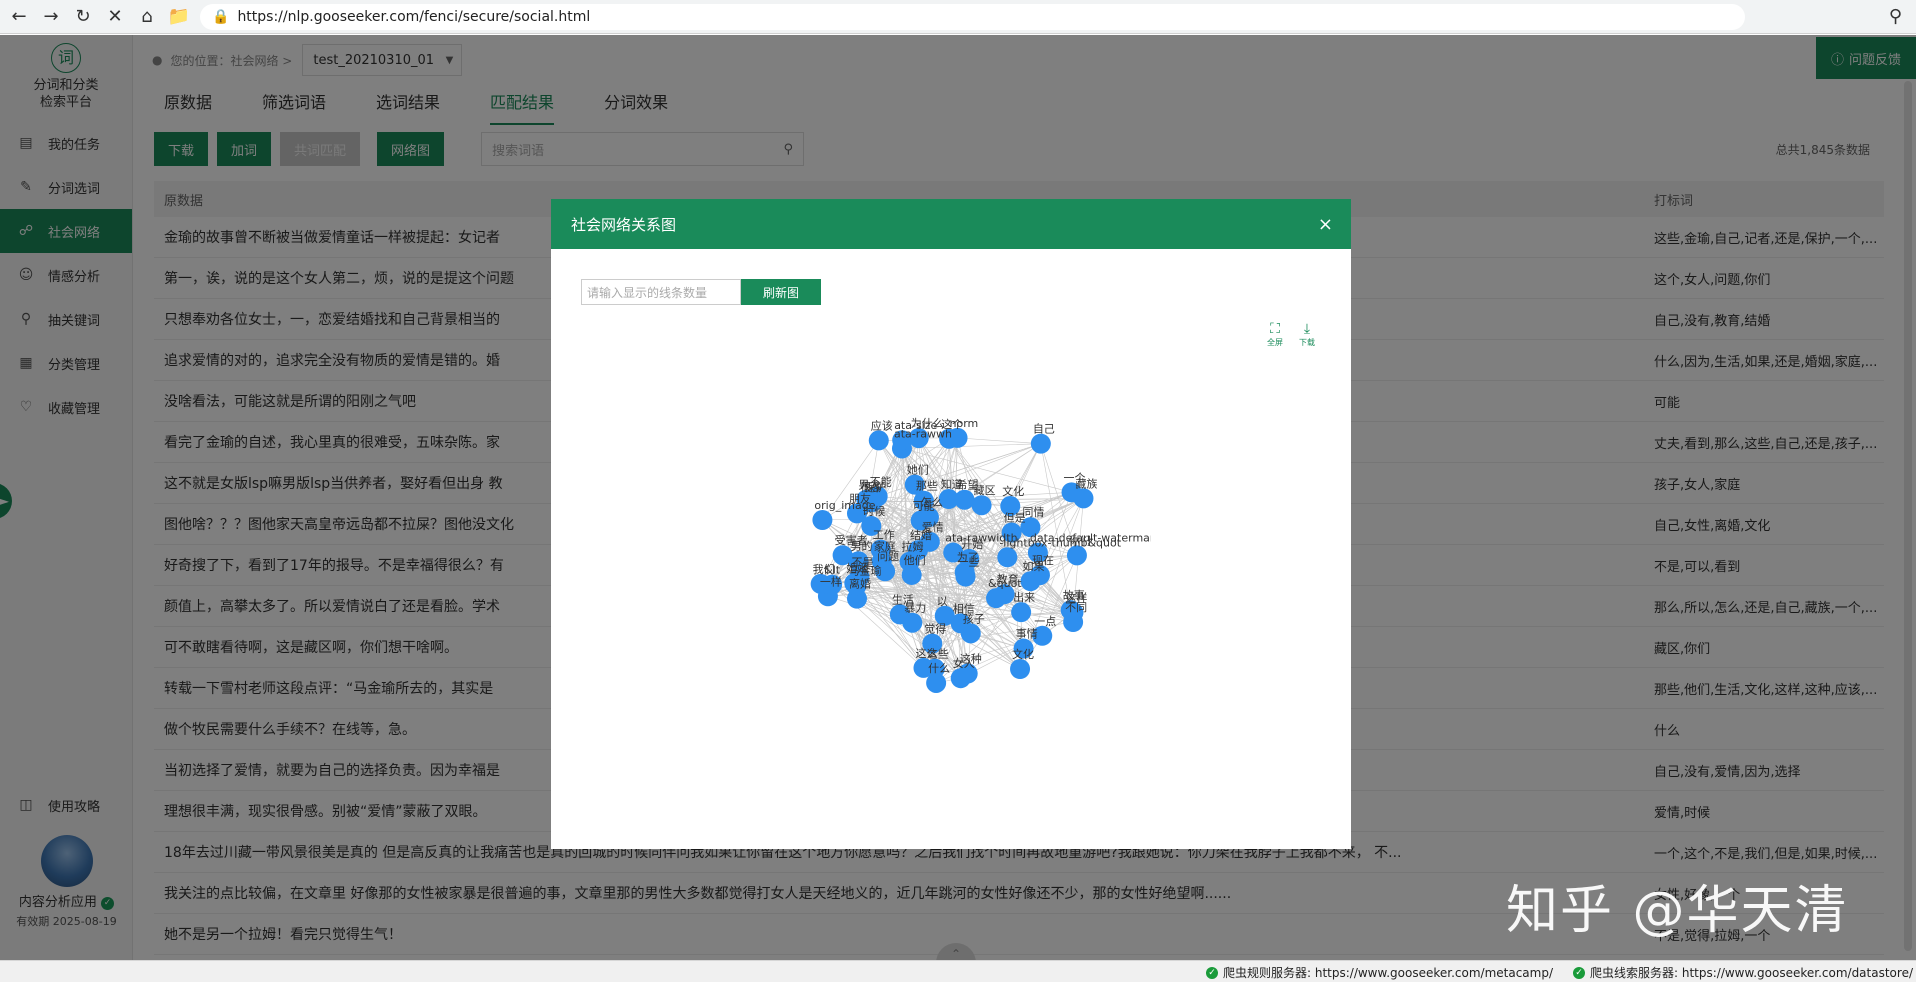 The width and height of the screenshot is (1916, 982). I want to click on graph-node-label: 应该, so click(882, 425).